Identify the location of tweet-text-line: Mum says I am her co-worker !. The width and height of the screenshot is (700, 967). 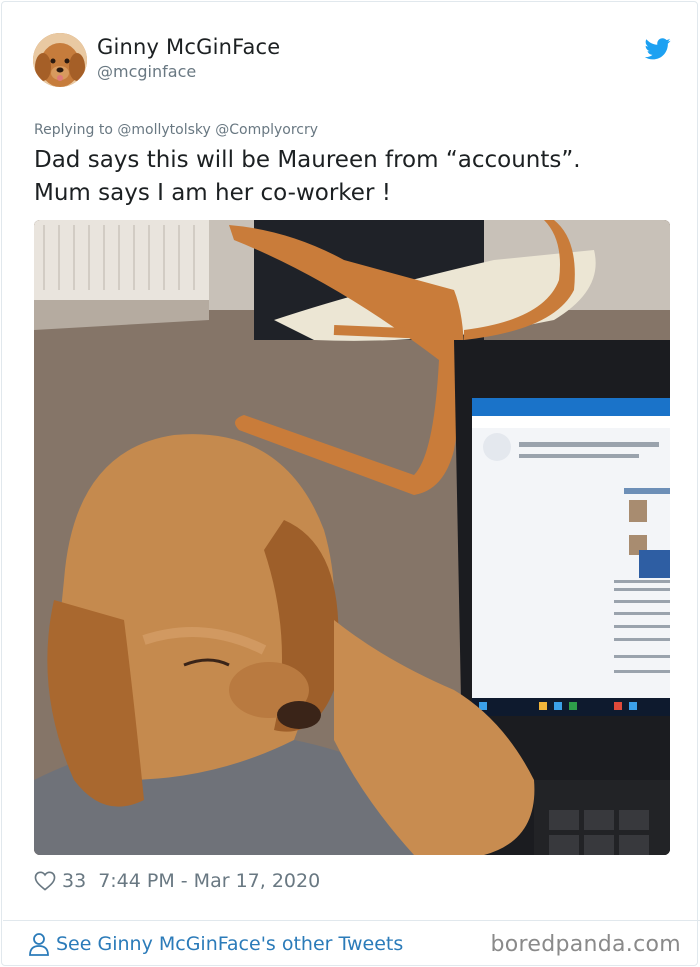
(212, 193).